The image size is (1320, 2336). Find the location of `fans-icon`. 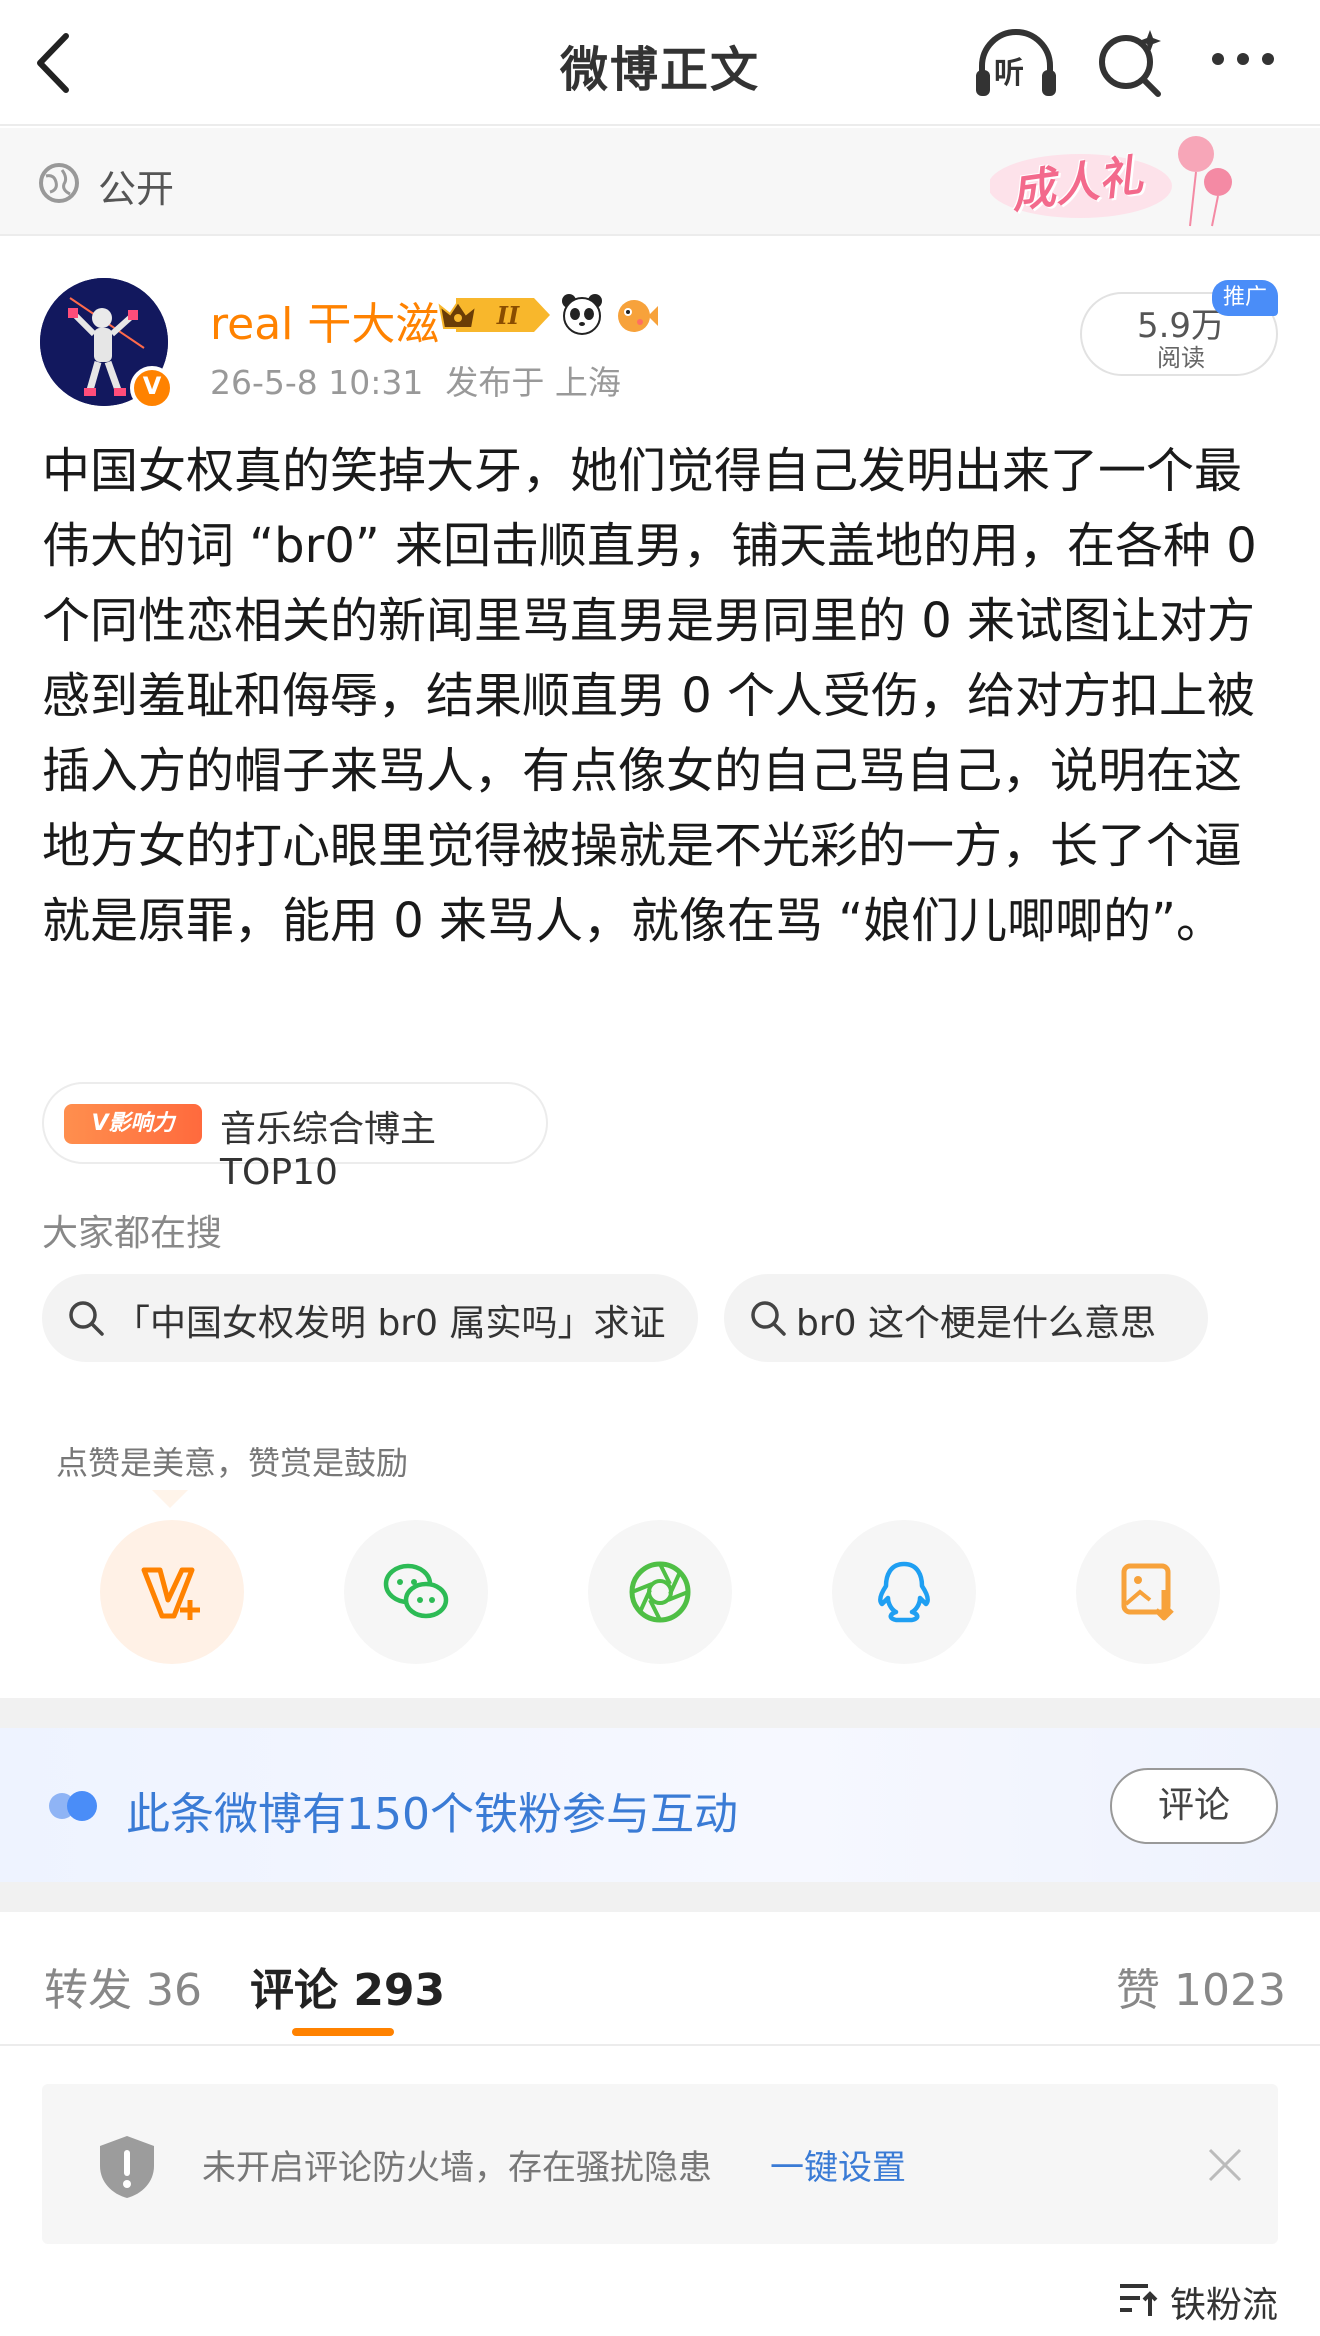

fans-icon is located at coordinates (73, 1806).